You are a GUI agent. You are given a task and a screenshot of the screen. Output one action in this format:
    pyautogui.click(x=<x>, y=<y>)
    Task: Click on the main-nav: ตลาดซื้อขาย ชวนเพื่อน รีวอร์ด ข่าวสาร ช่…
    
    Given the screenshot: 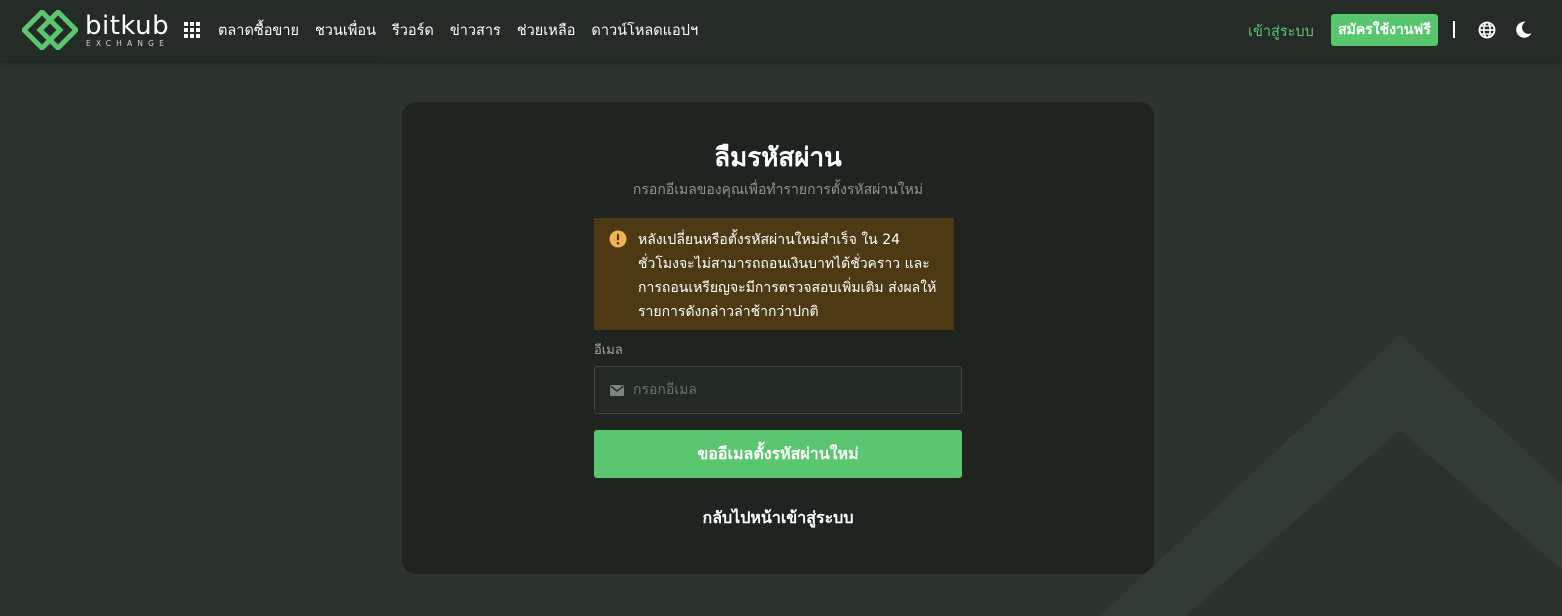 What is the action you would take?
    pyautogui.click(x=458, y=30)
    